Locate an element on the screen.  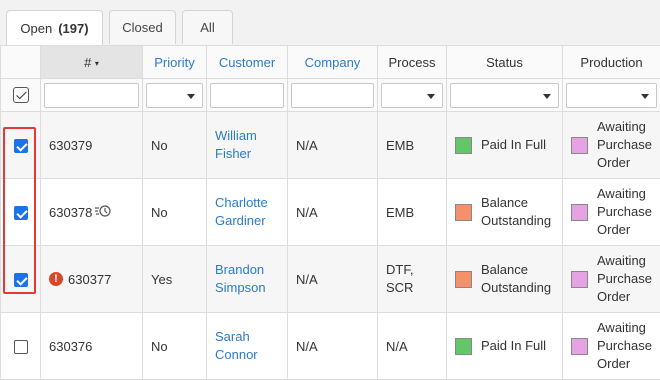
filter-status-cell is located at coordinates (505, 95).